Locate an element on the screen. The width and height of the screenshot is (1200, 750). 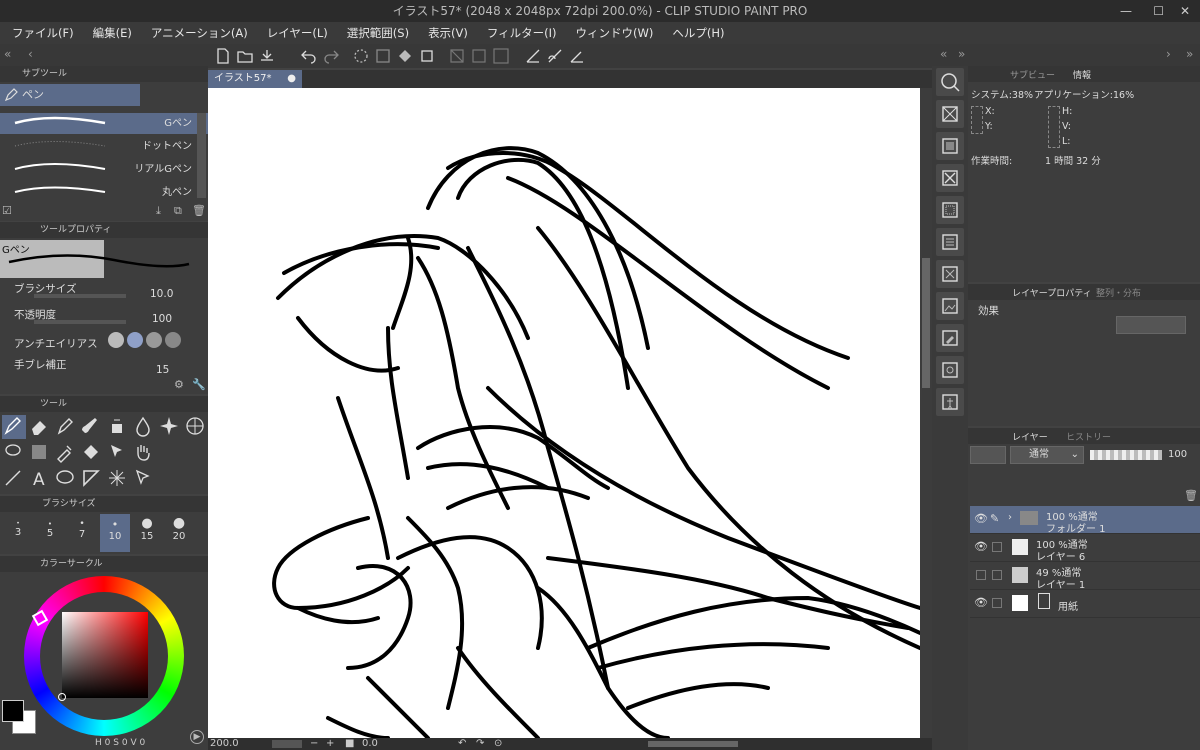
fill-bucket-icon is located at coordinates (92, 453).